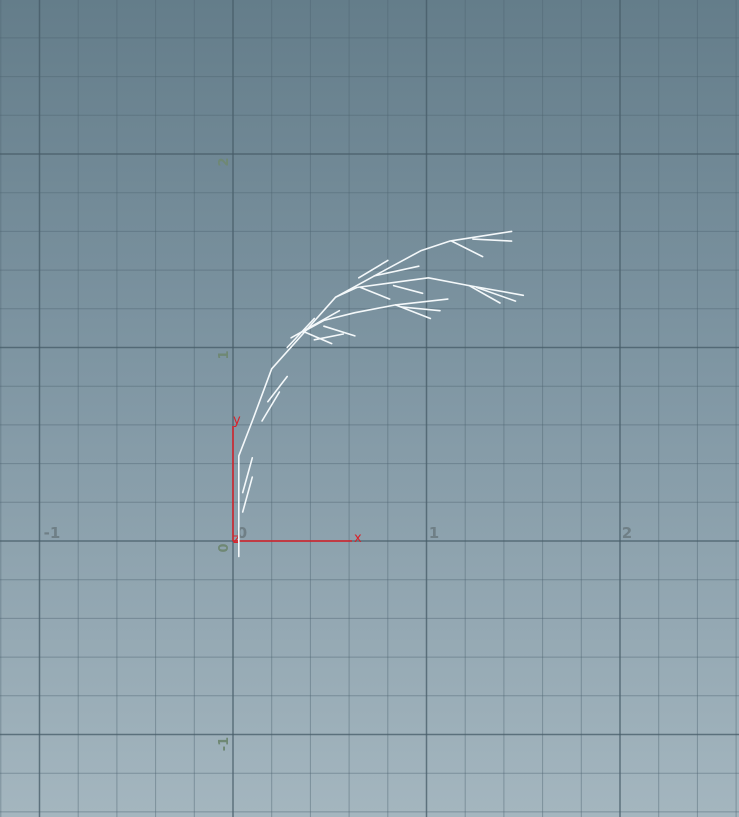 The image size is (739, 817). What do you see at coordinates (434, 533) in the screenshot?
I see `axis-label-x-1: 1` at bounding box center [434, 533].